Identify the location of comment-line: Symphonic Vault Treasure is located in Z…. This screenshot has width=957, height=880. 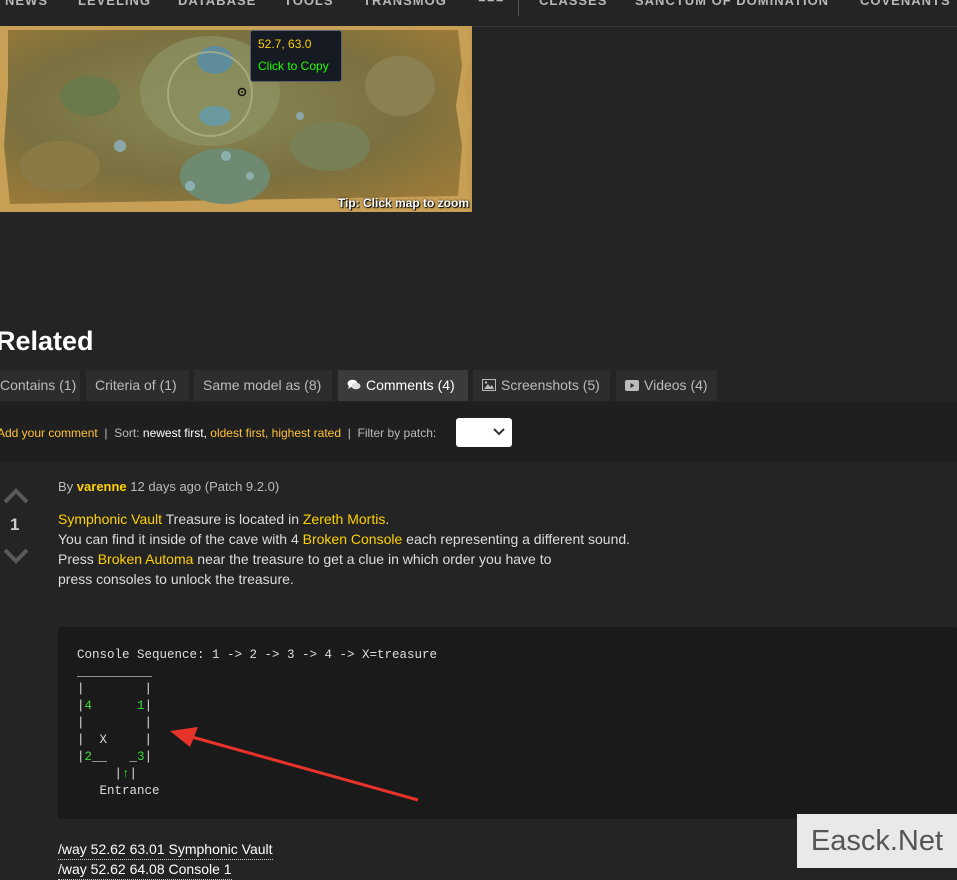
(344, 519).